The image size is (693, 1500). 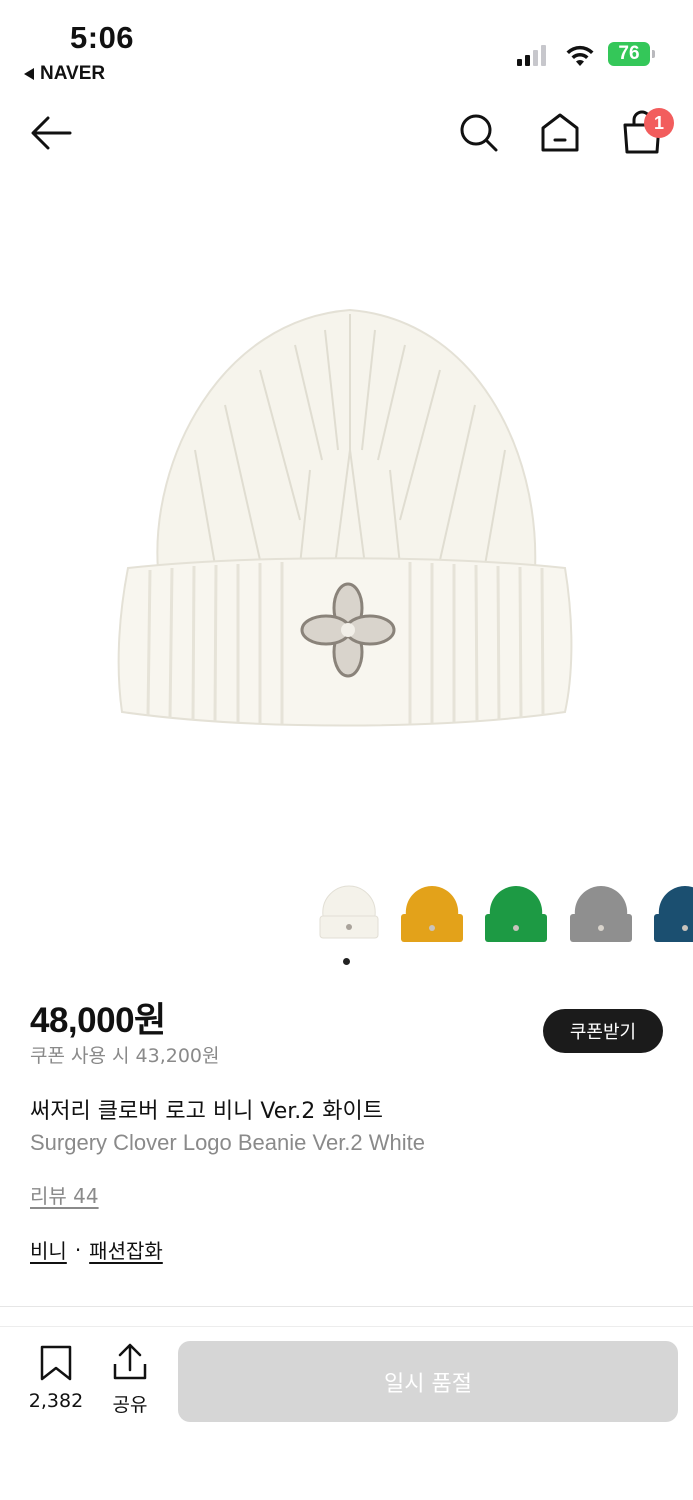 What do you see at coordinates (56, 1363) in the screenshot?
I see `bookmark-icon` at bounding box center [56, 1363].